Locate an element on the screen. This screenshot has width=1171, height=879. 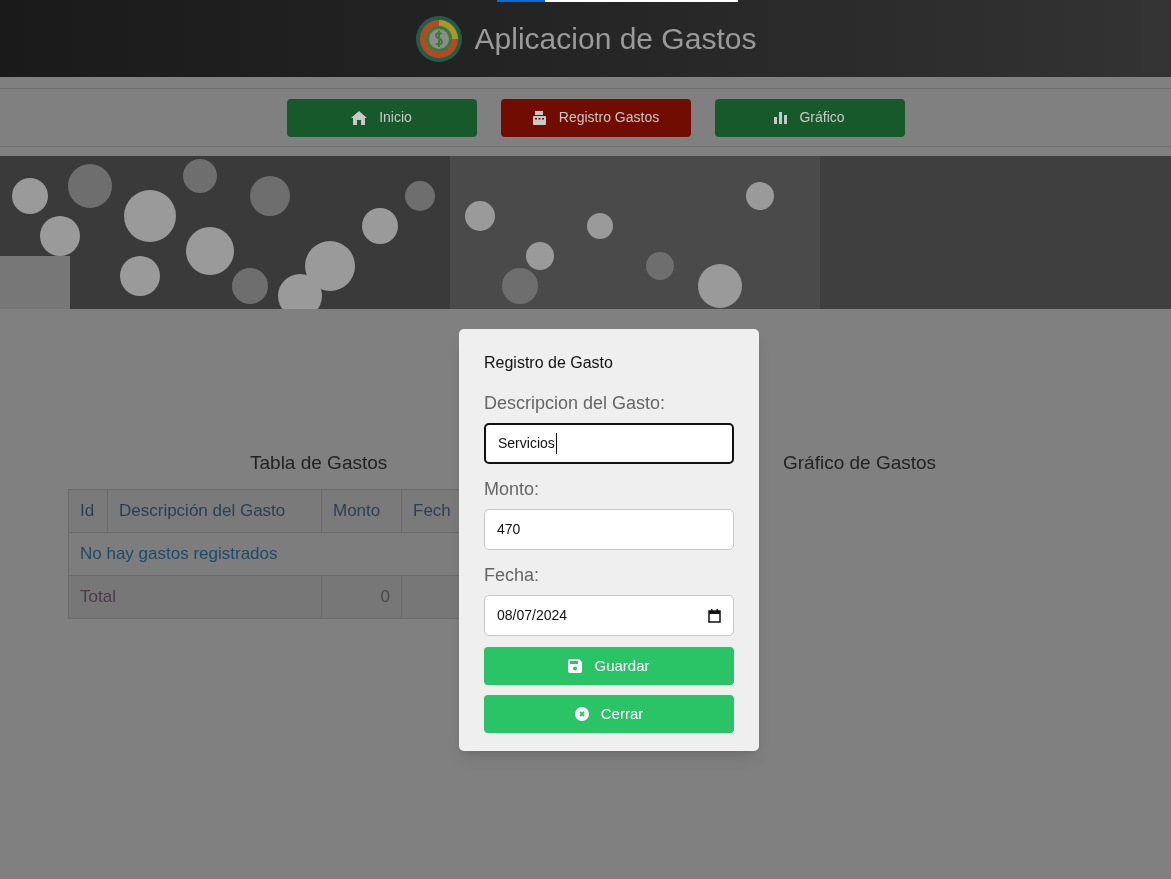
date-field: 08/07/2024 is located at coordinates (609, 615).